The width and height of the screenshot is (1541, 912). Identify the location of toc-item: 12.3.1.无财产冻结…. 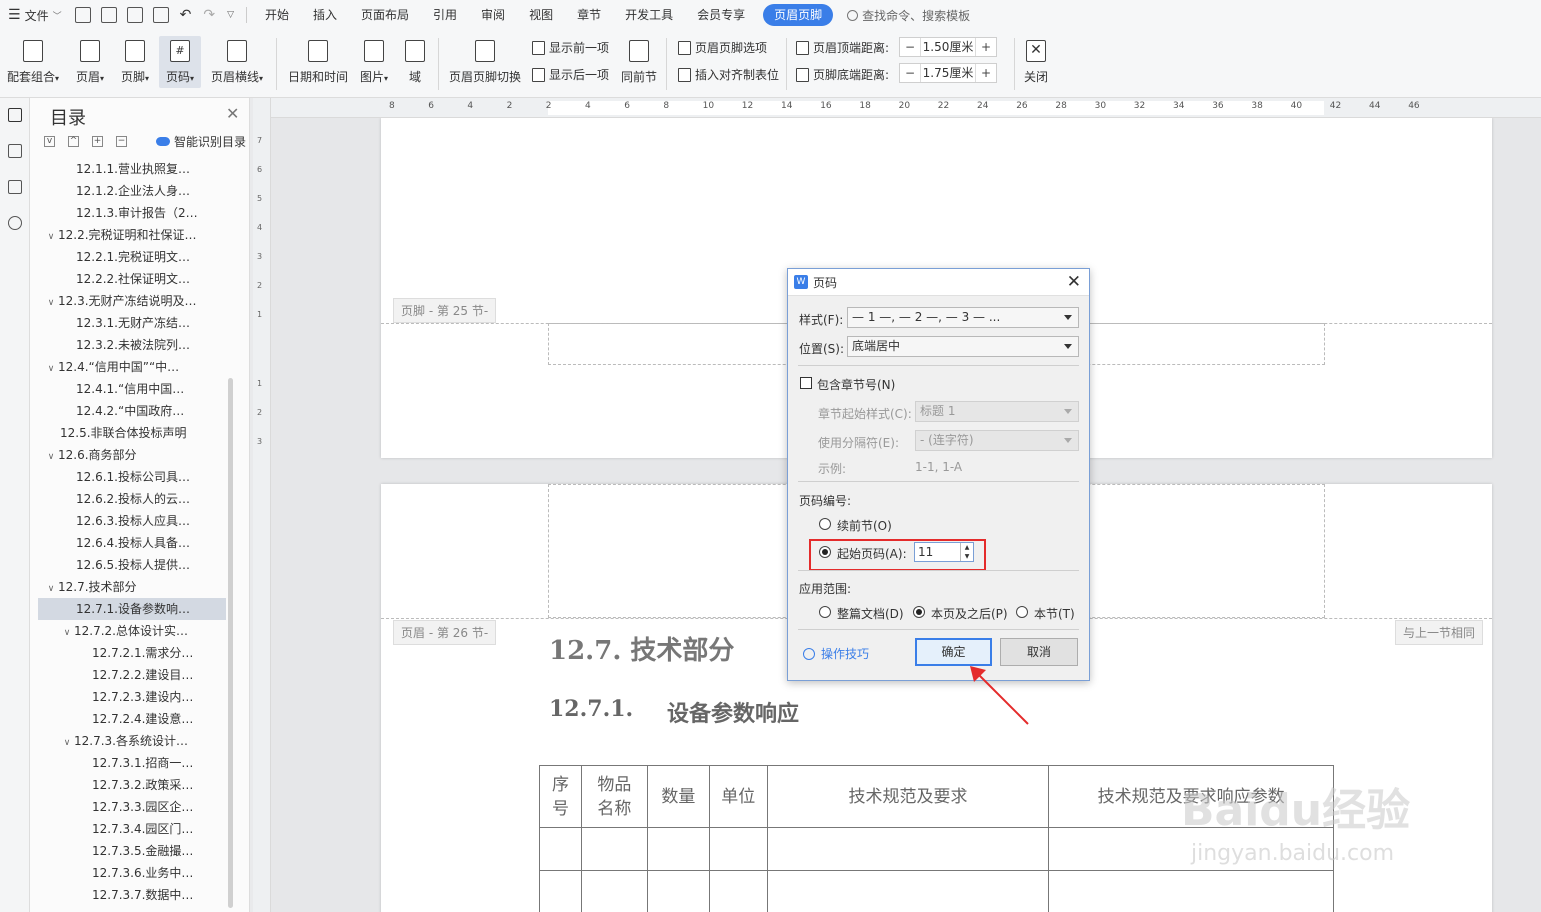
(132, 323).